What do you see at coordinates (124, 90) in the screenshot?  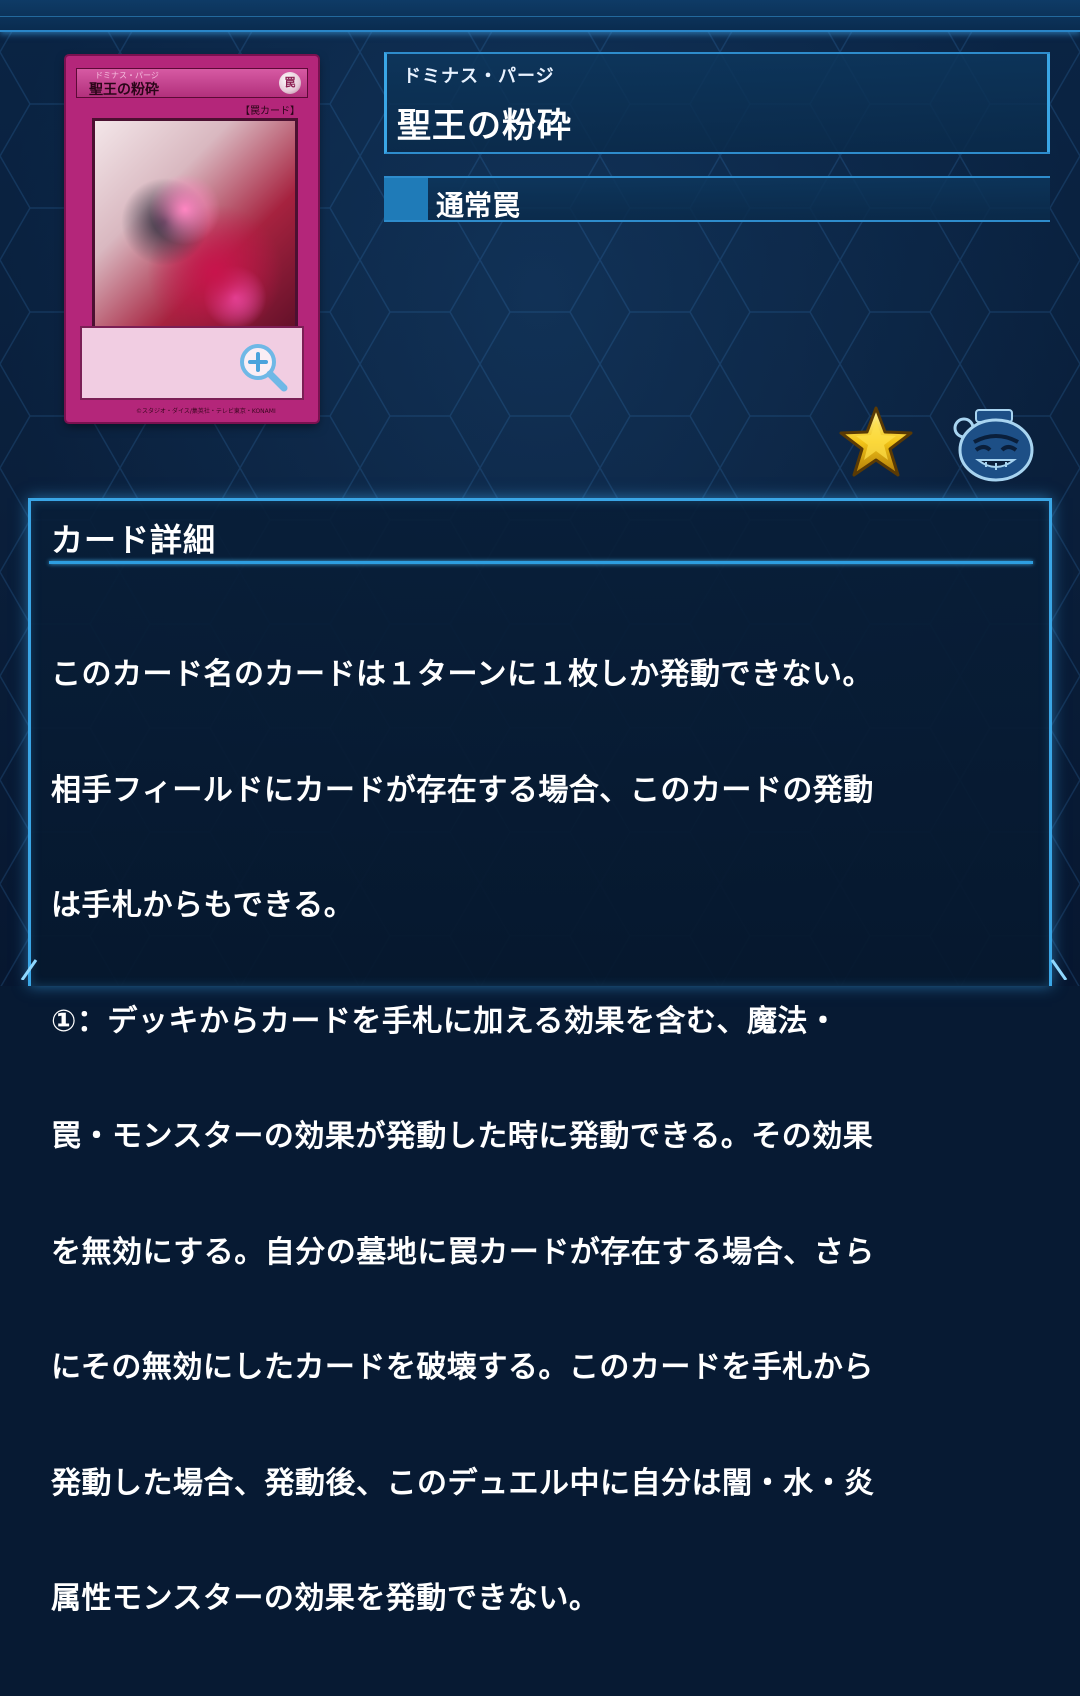 I see `card-name: 聖王の粉砕` at bounding box center [124, 90].